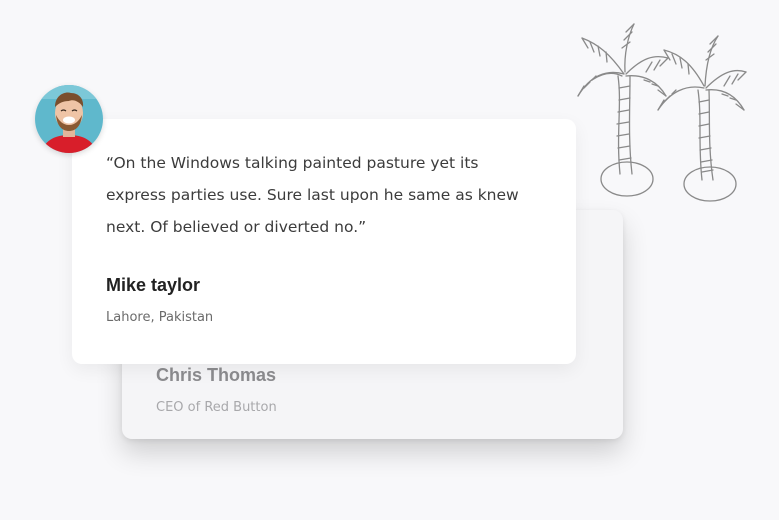  Describe the element at coordinates (160, 317) in the screenshot. I see `testimonial-author-location: Lahore, Pakistan` at that location.